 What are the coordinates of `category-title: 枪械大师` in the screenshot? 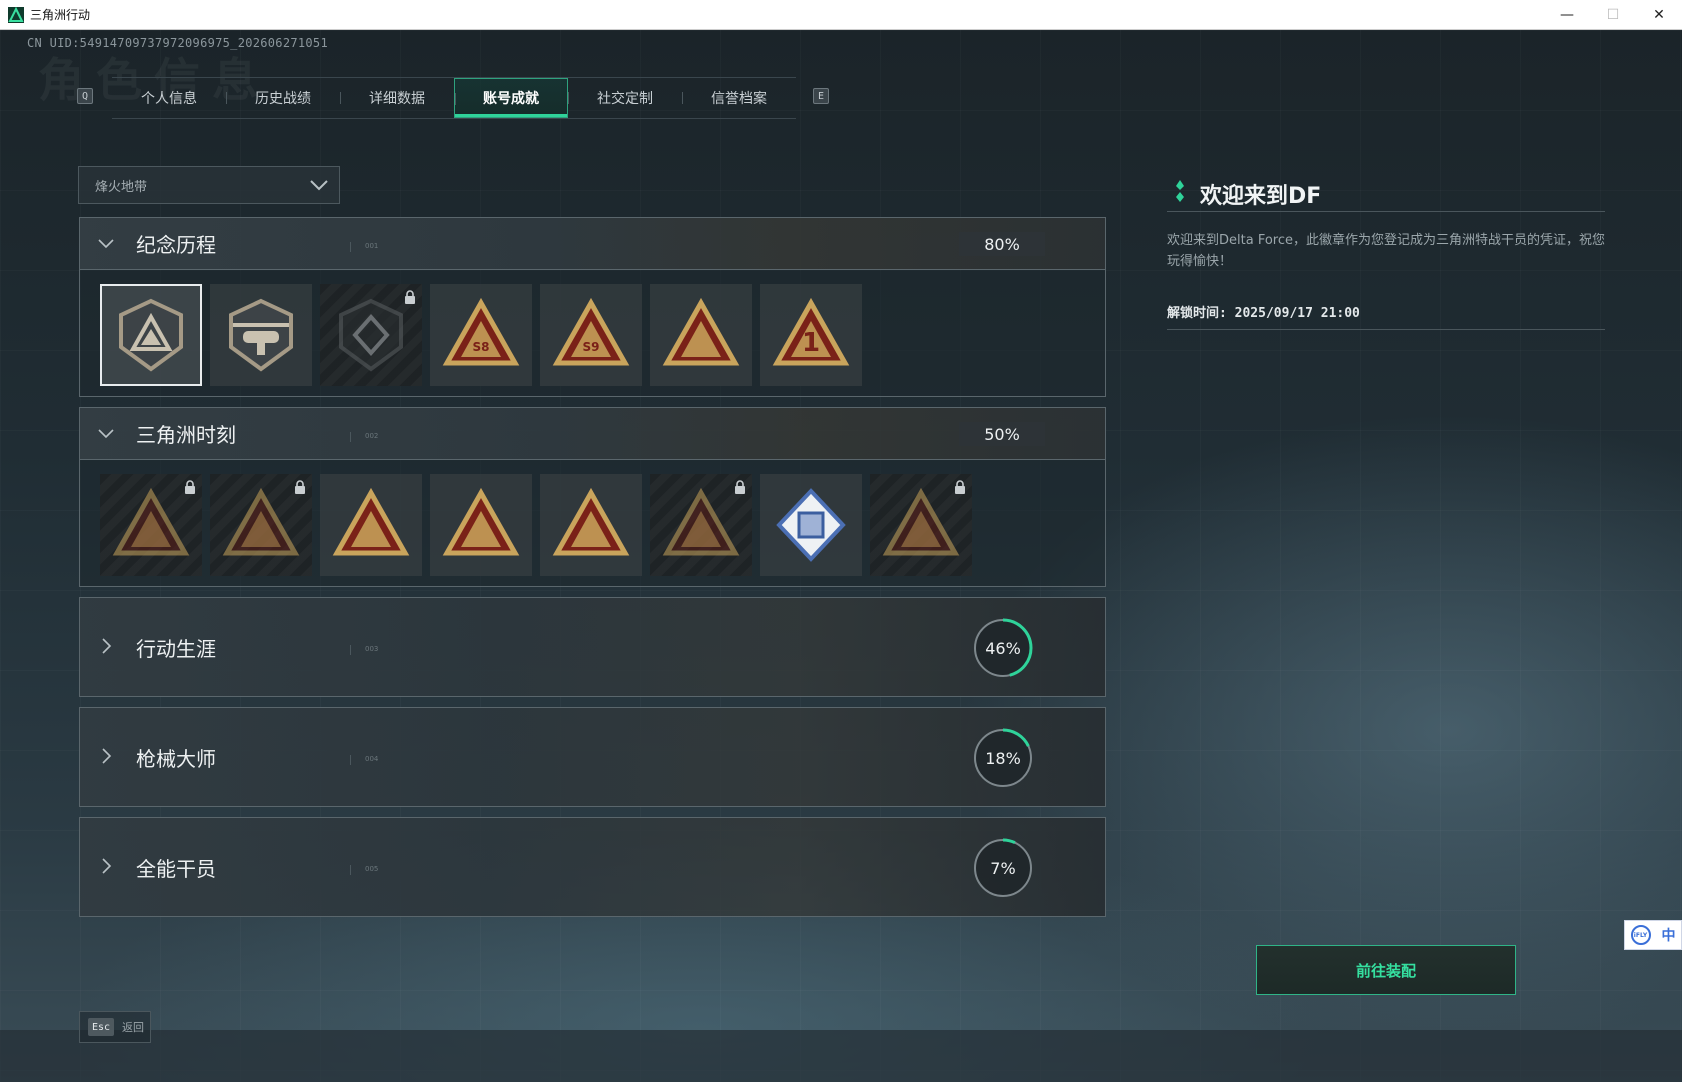 It's located at (176, 758).